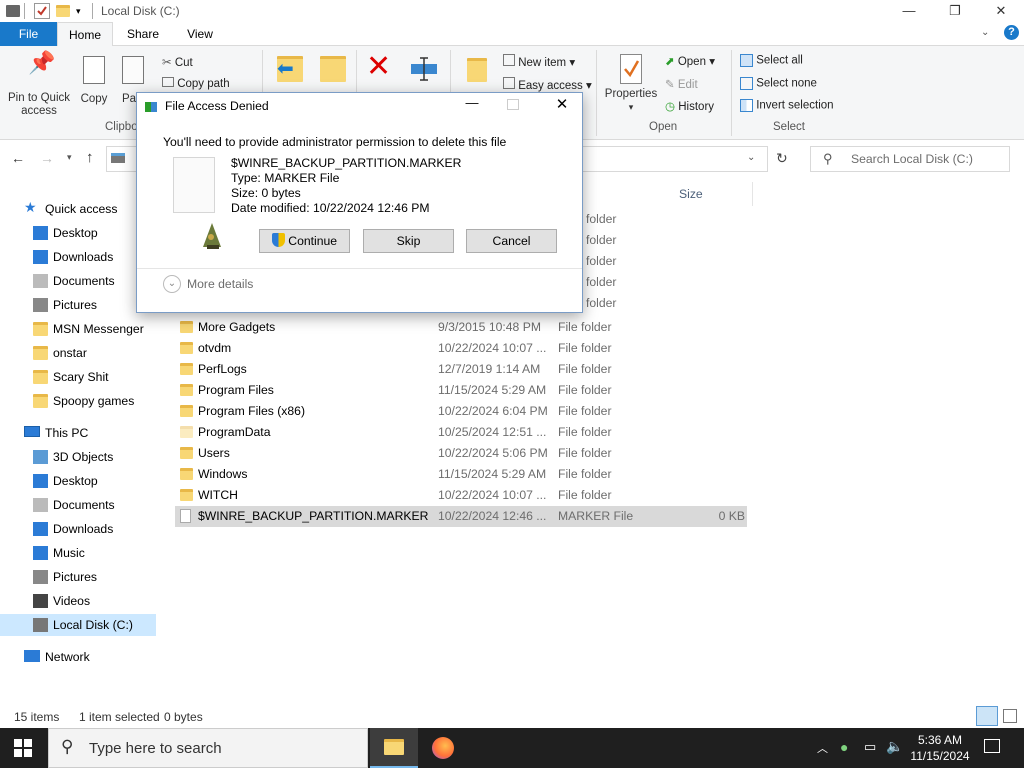 The image size is (1024, 768). Describe the element at coordinates (631, 94) in the screenshot. I see `properties-label: Properties` at that location.